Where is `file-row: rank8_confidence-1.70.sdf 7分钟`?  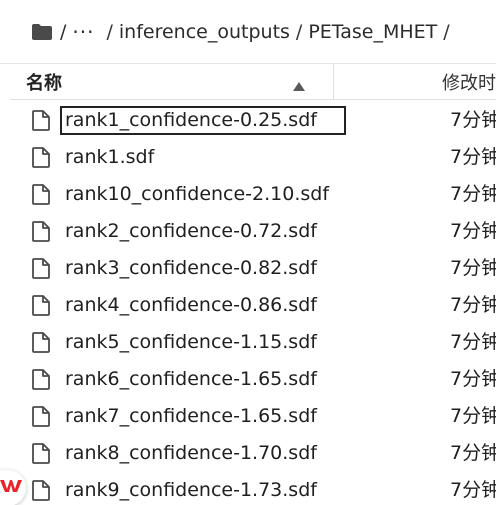 file-row: rank8_confidence-1.70.sdf 7分钟 is located at coordinates (253, 453).